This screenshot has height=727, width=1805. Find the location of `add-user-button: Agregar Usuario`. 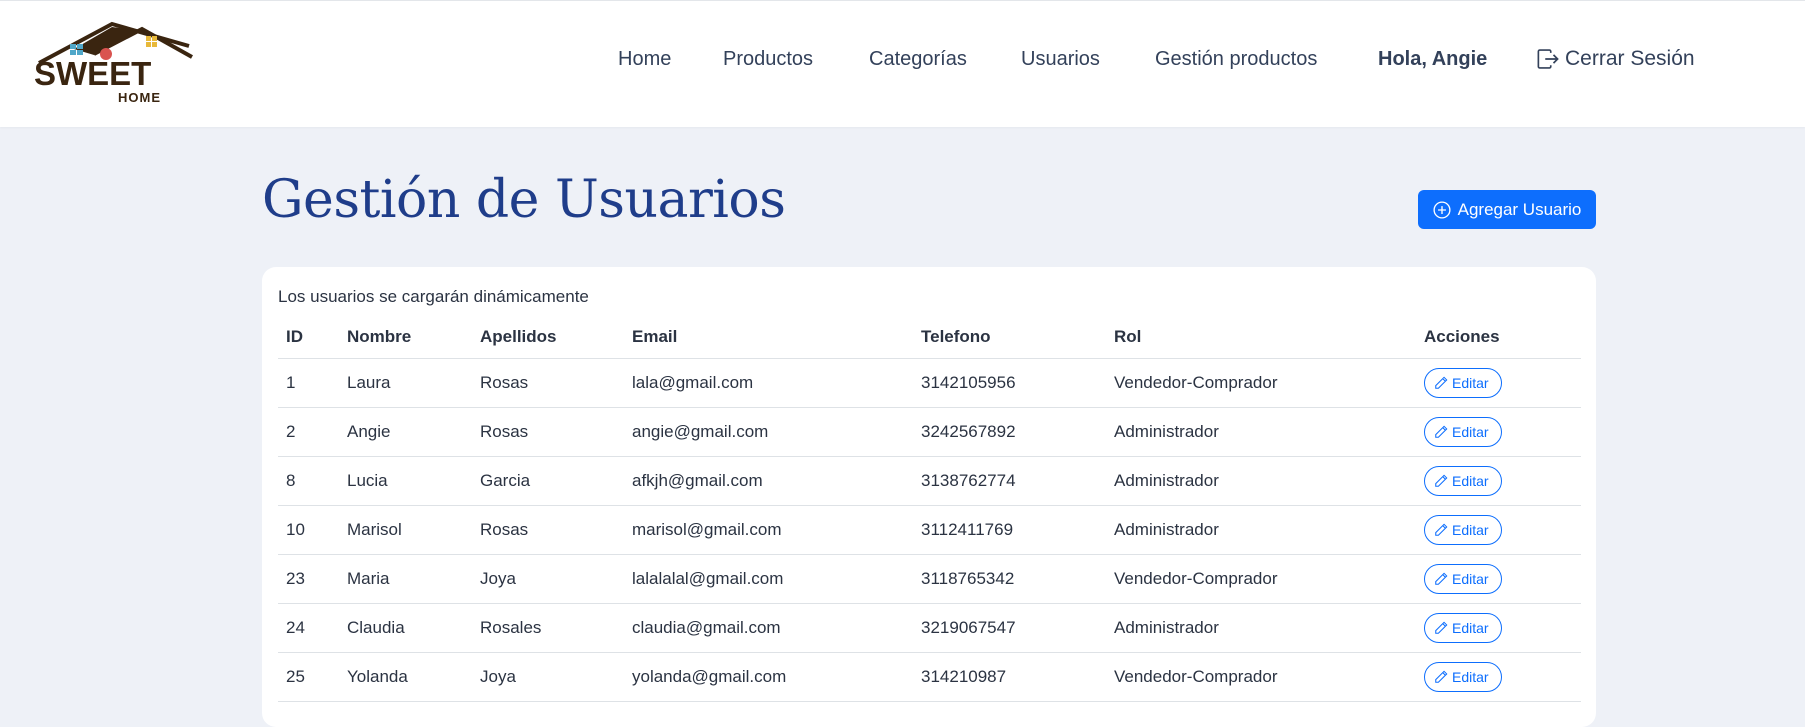

add-user-button: Agregar Usuario is located at coordinates (1507, 209).